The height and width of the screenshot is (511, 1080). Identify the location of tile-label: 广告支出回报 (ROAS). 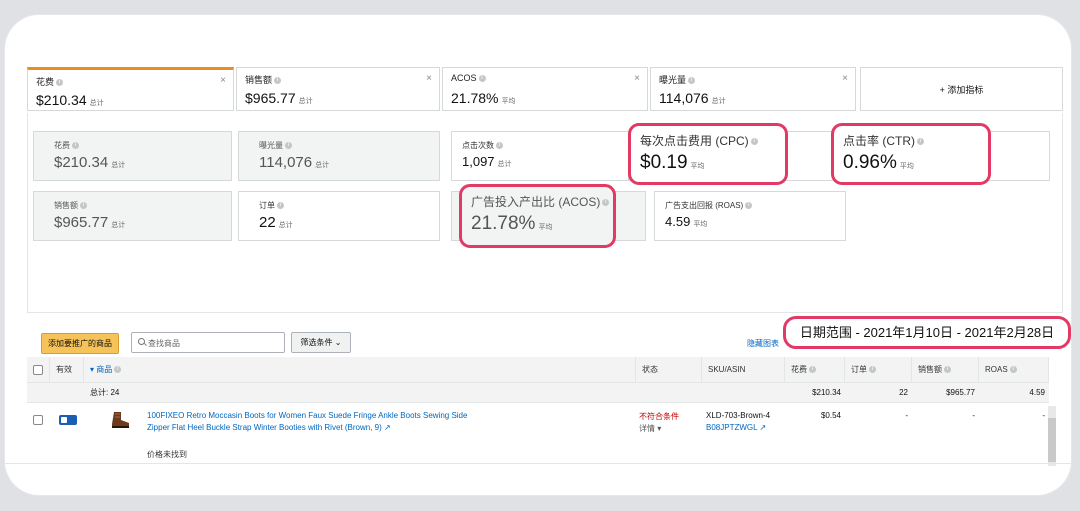
(704, 205).